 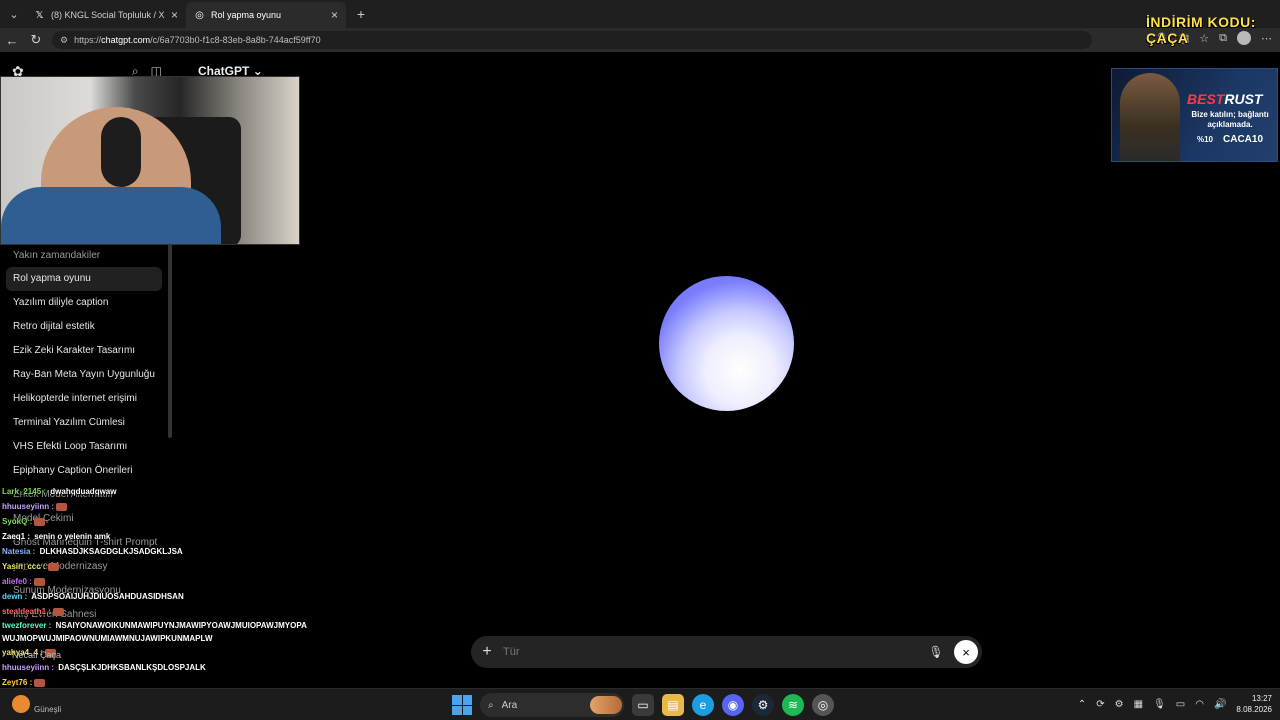 I want to click on chat-message: Lark_2145 : dwahqduadqwaw, so click(x=157, y=491).